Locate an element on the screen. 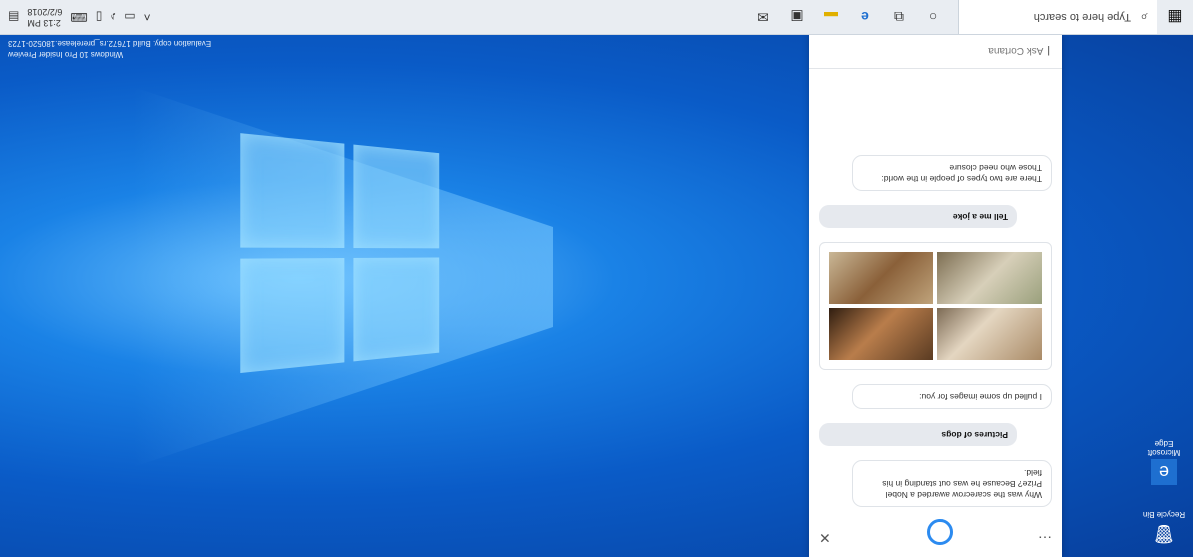 Image resolution: width=1193 pixels, height=557 pixels. mail-icon: ✉ is located at coordinates (763, 17).